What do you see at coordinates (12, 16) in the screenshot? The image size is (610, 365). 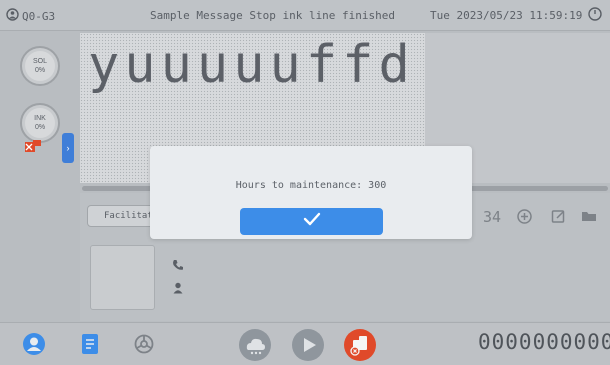 I see `network-icon` at bounding box center [12, 16].